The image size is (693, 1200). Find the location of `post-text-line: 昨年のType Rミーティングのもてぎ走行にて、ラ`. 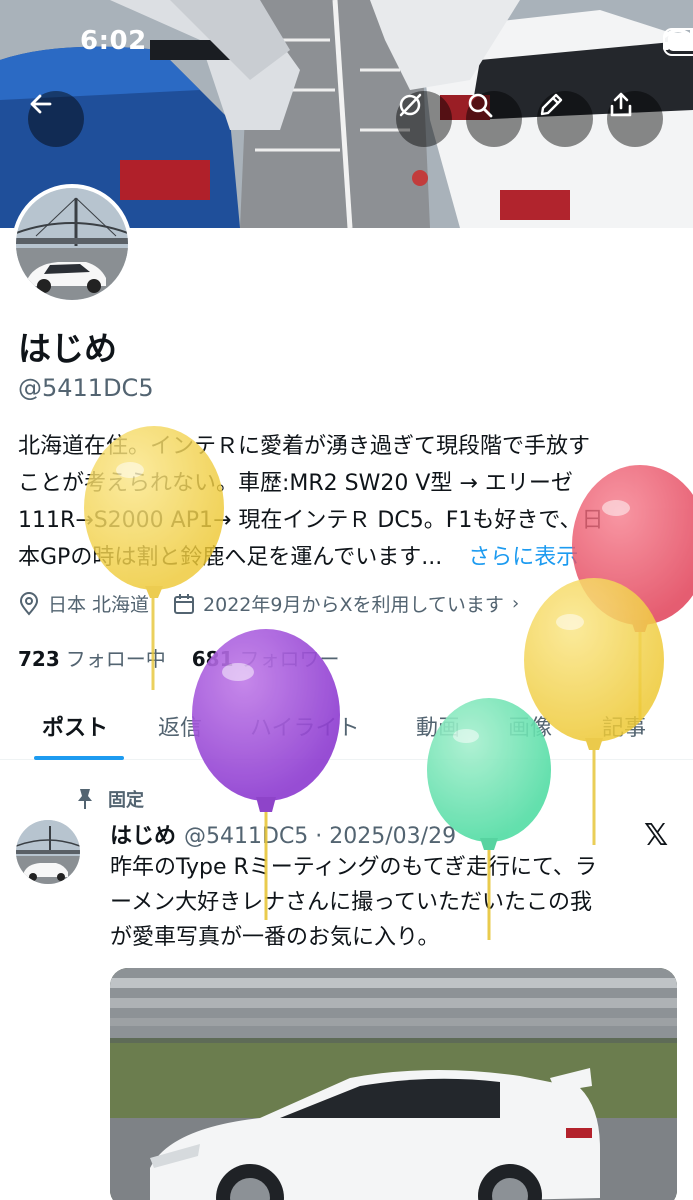

post-text-line: 昨年のType Rミーティングのもてぎ走行にて、ラ is located at coordinates (353, 867).